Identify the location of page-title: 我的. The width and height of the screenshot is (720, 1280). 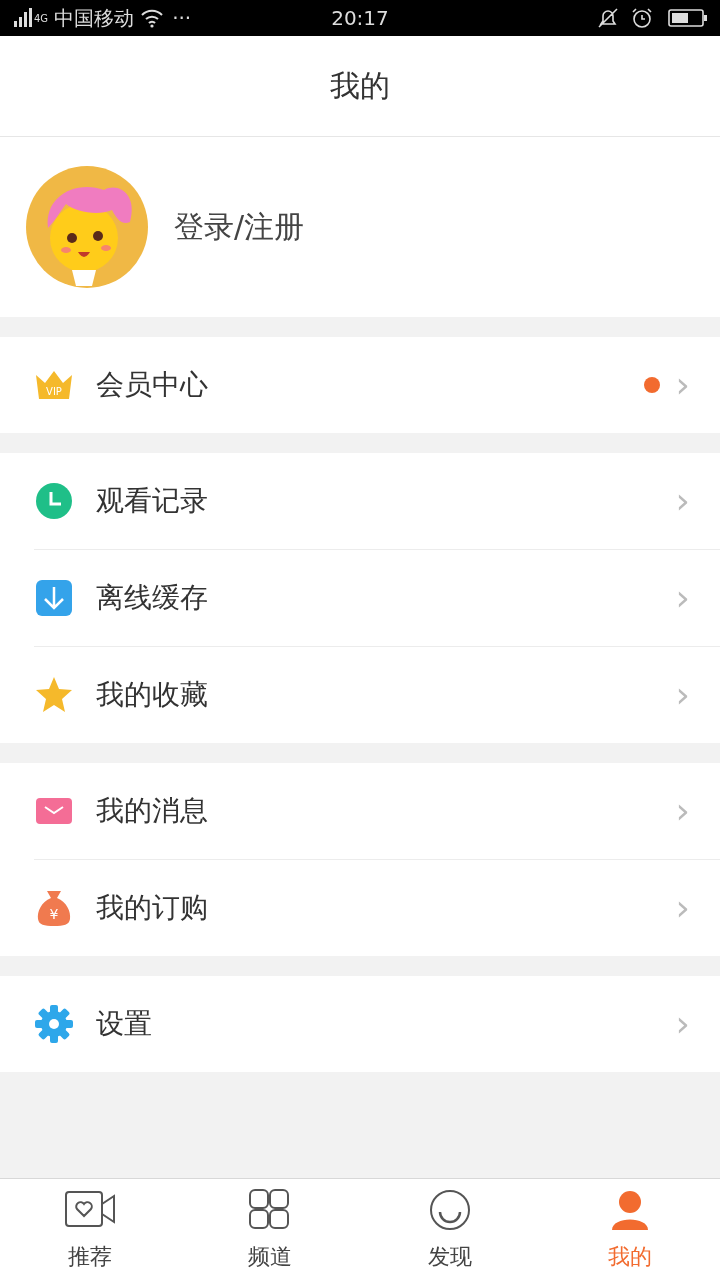
(360, 85).